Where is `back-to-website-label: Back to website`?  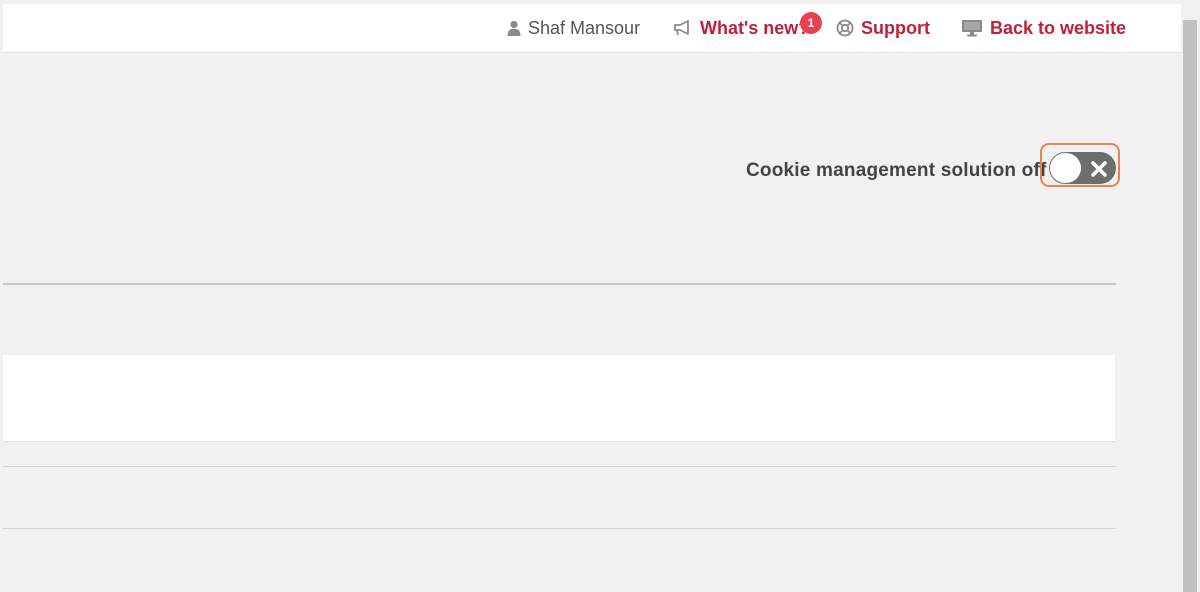 back-to-website-label: Back to website is located at coordinates (1058, 27).